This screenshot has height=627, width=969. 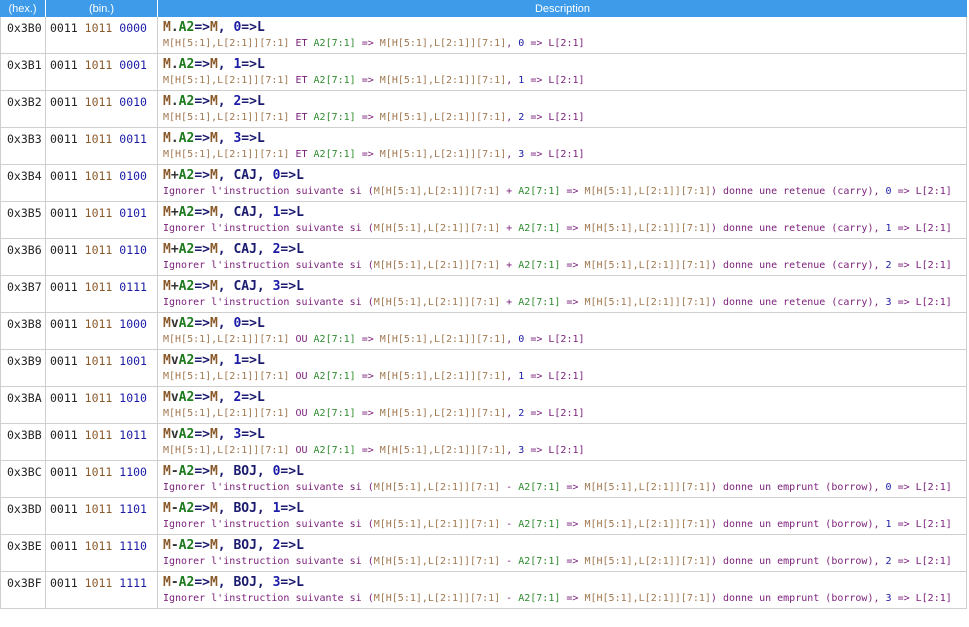 What do you see at coordinates (102, 183) in the screenshot?
I see `opcode-binary: 0011 1011 0100` at bounding box center [102, 183].